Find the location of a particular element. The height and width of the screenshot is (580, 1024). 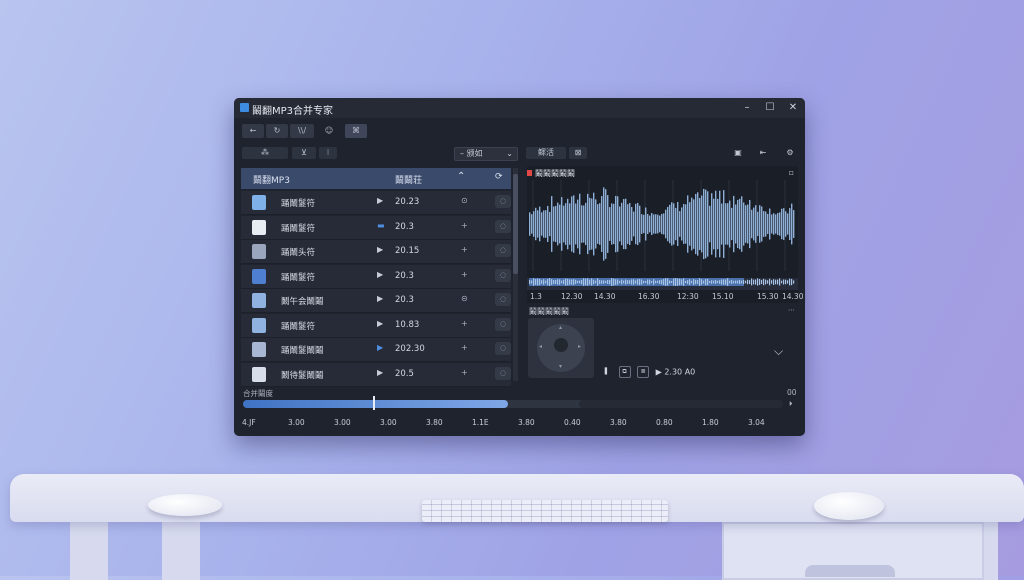

maximize-button: ☐ is located at coordinates (770, 108).